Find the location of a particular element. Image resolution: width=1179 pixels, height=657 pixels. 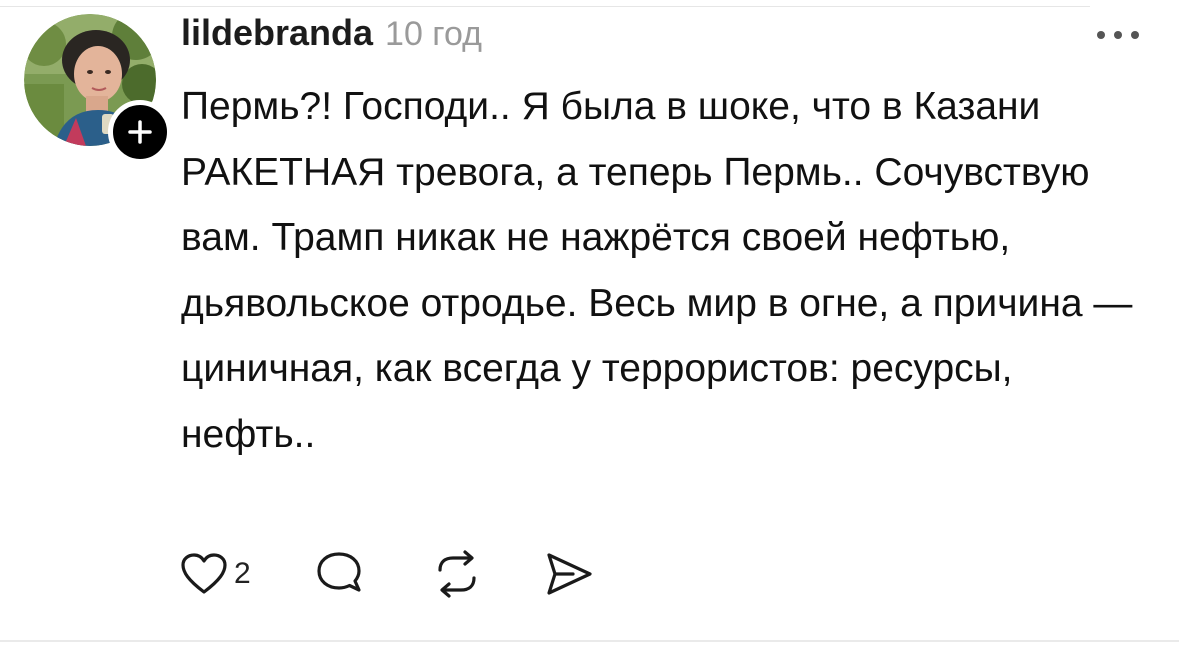

comment-bubble-icon is located at coordinates (339, 574).